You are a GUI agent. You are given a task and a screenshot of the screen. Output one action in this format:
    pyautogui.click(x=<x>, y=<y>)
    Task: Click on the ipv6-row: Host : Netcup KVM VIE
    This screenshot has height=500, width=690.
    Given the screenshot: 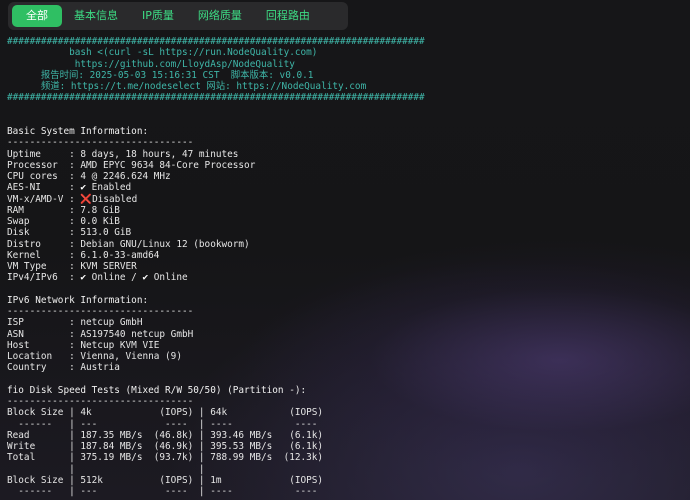 What is the action you would take?
    pyautogui.click(x=83, y=345)
    